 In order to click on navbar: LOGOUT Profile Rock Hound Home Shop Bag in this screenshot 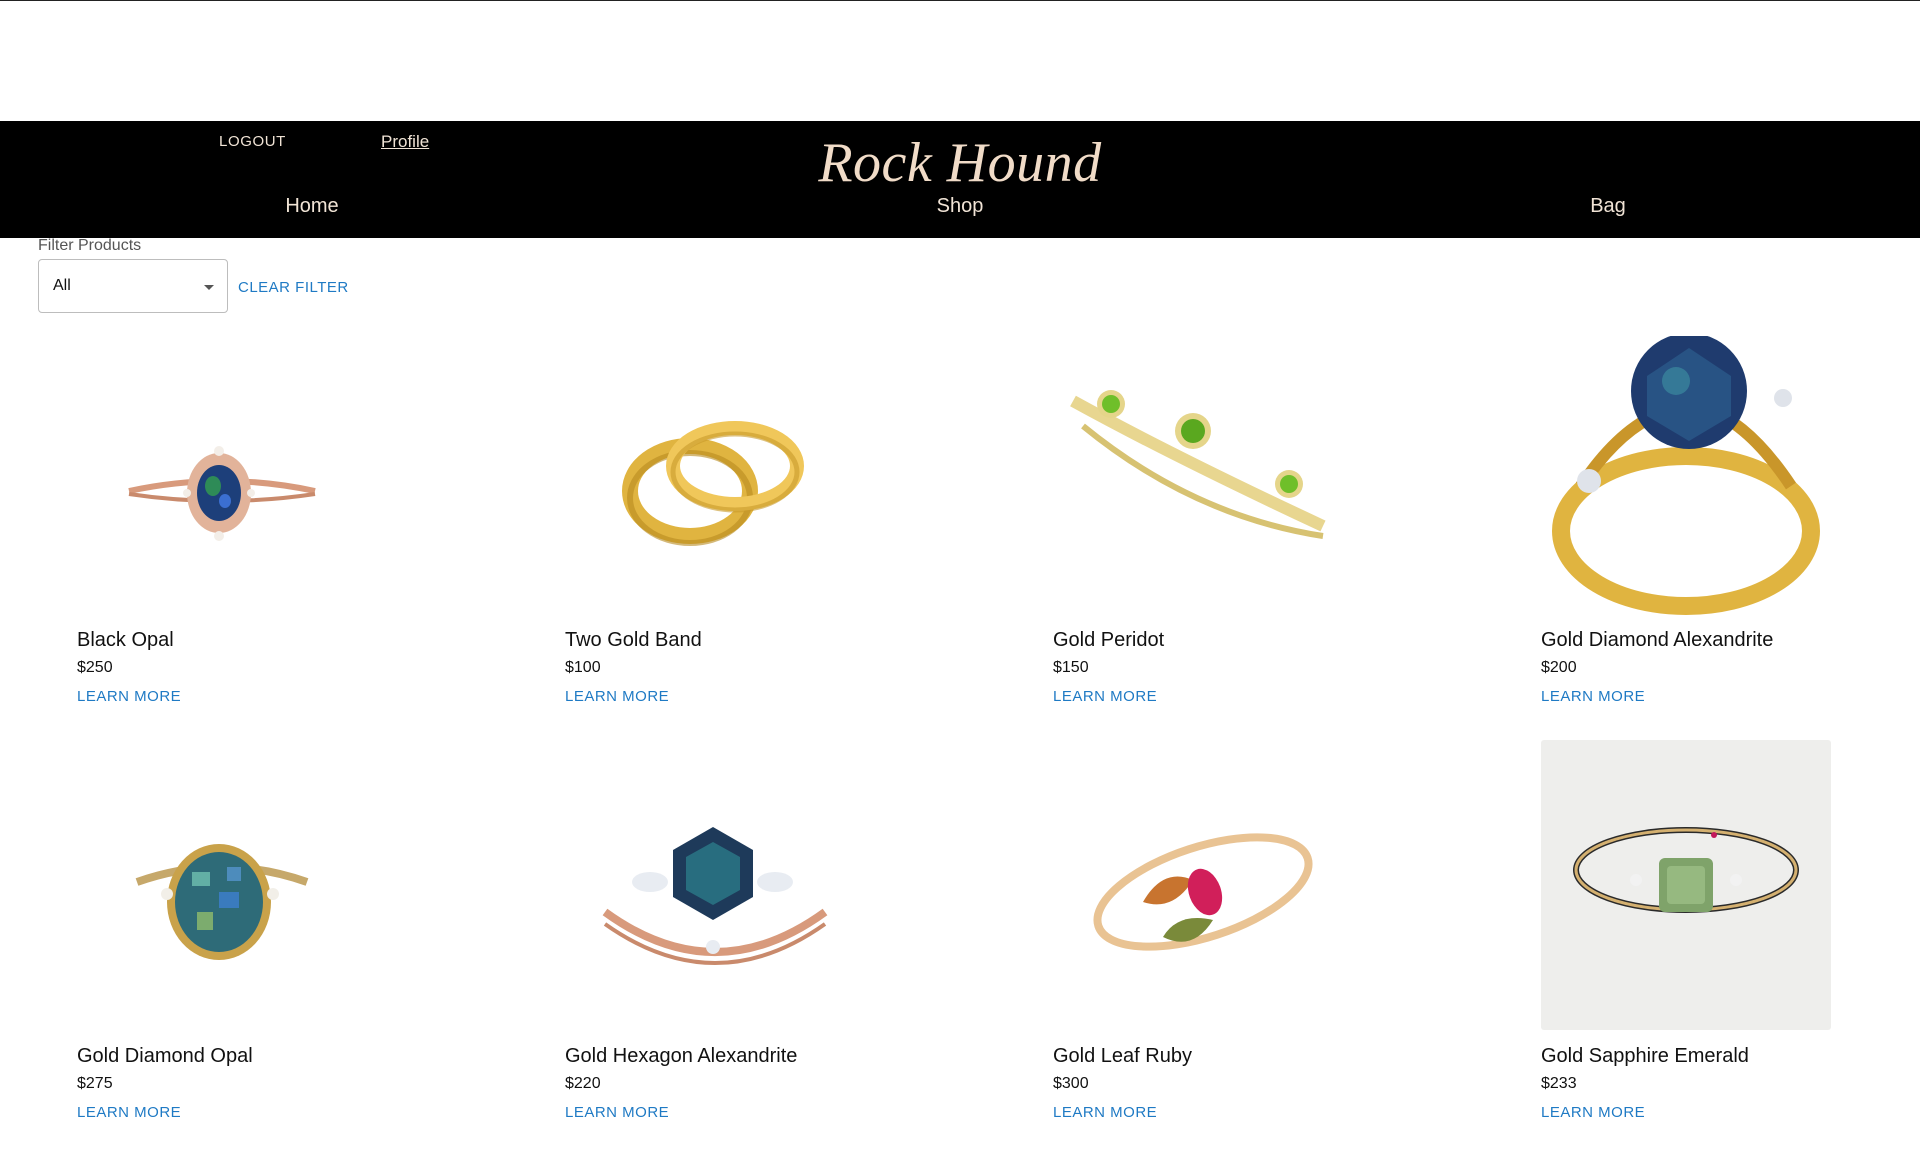, I will do `click(960, 179)`.